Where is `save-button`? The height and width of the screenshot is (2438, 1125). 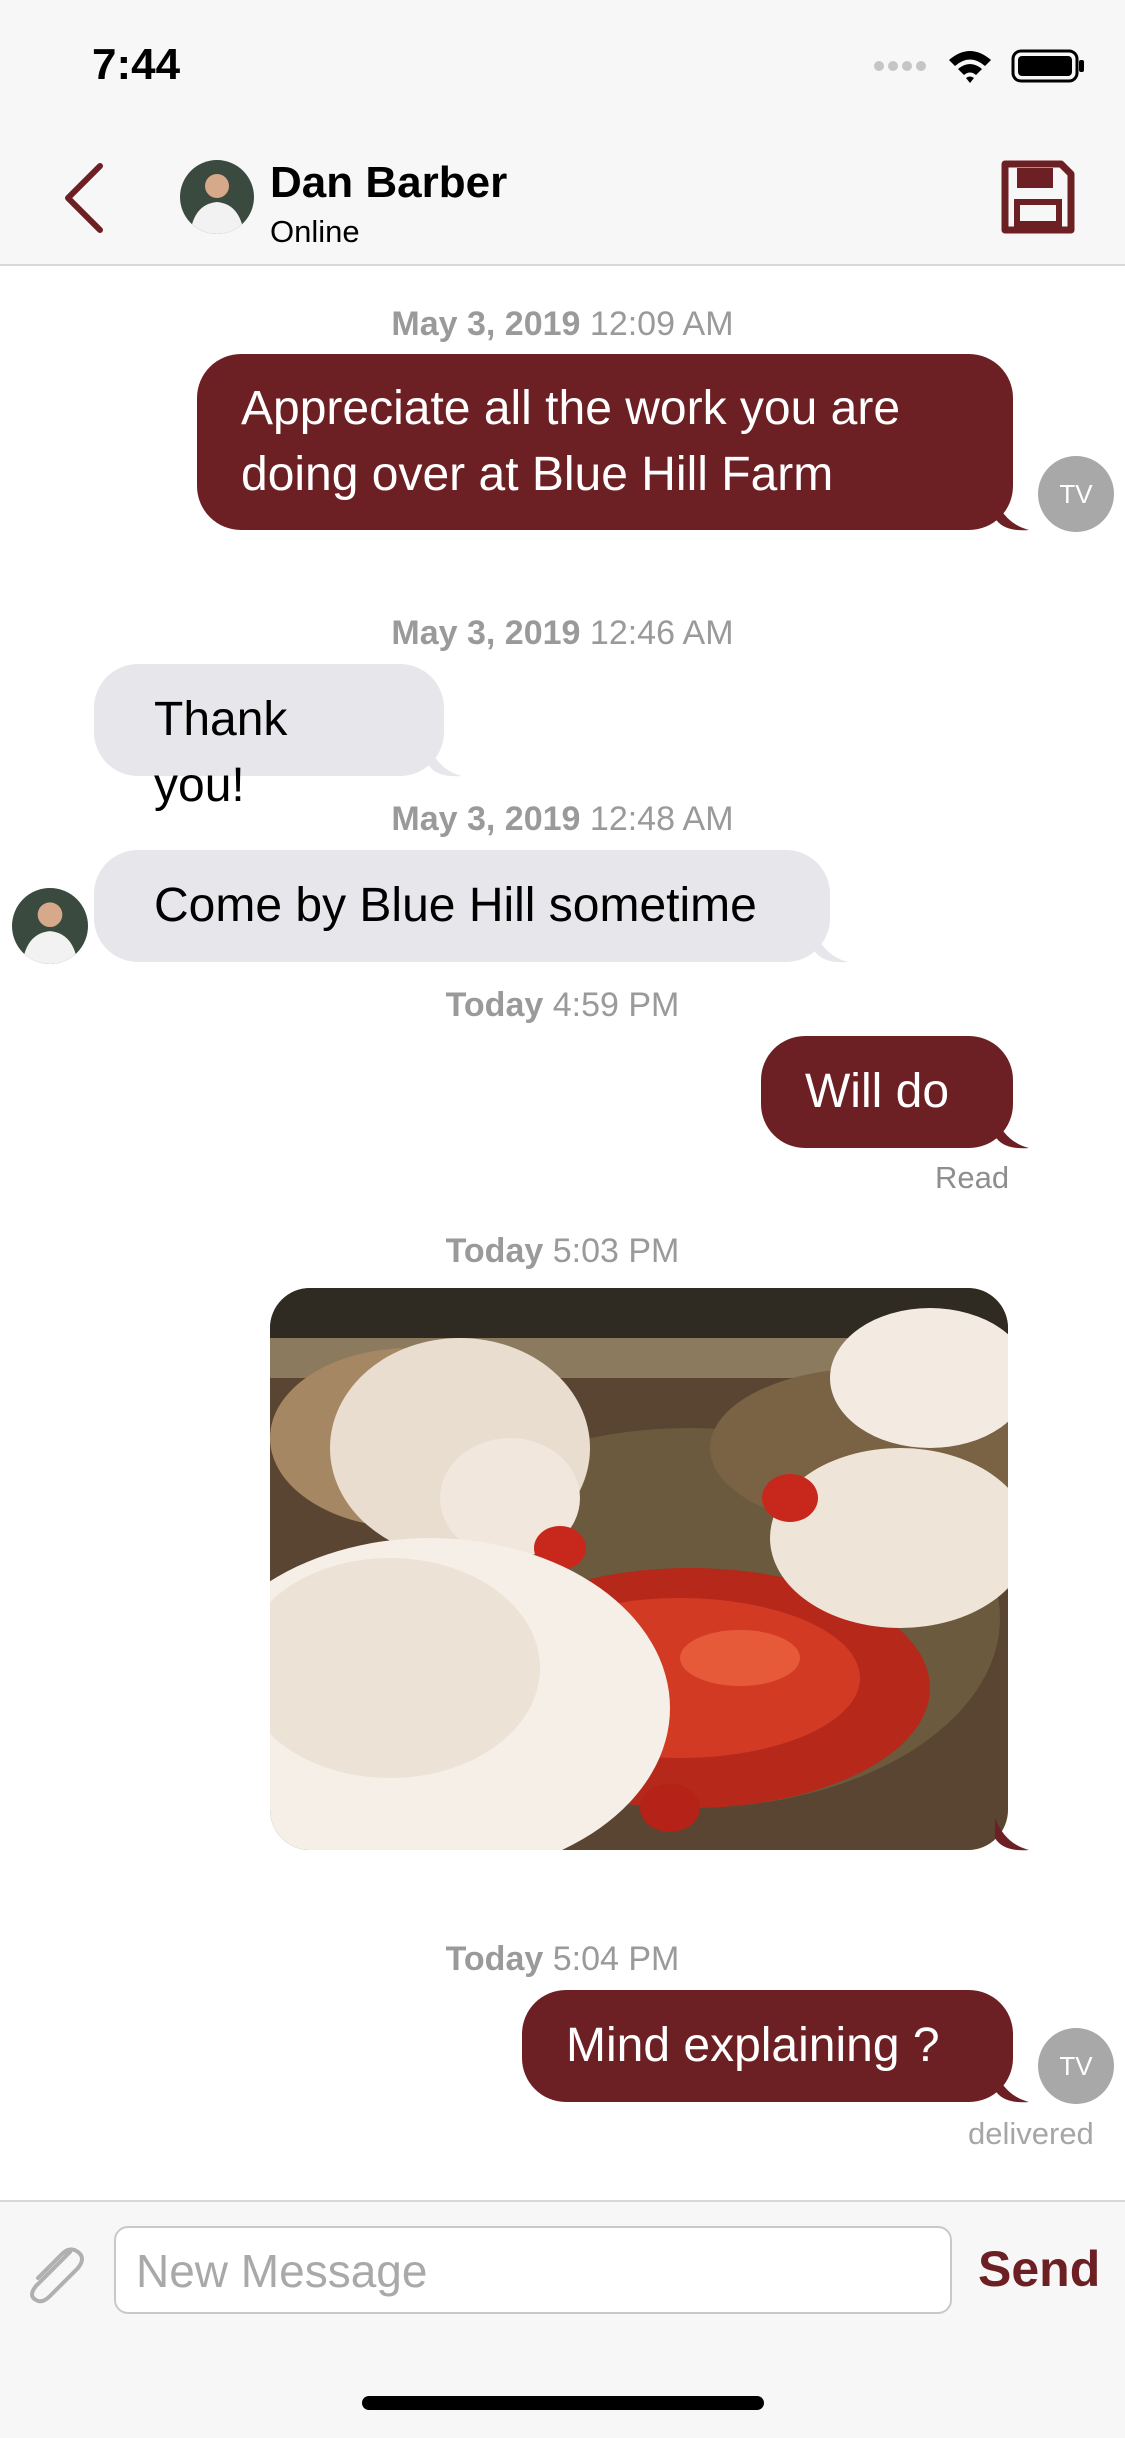 save-button is located at coordinates (1038, 199).